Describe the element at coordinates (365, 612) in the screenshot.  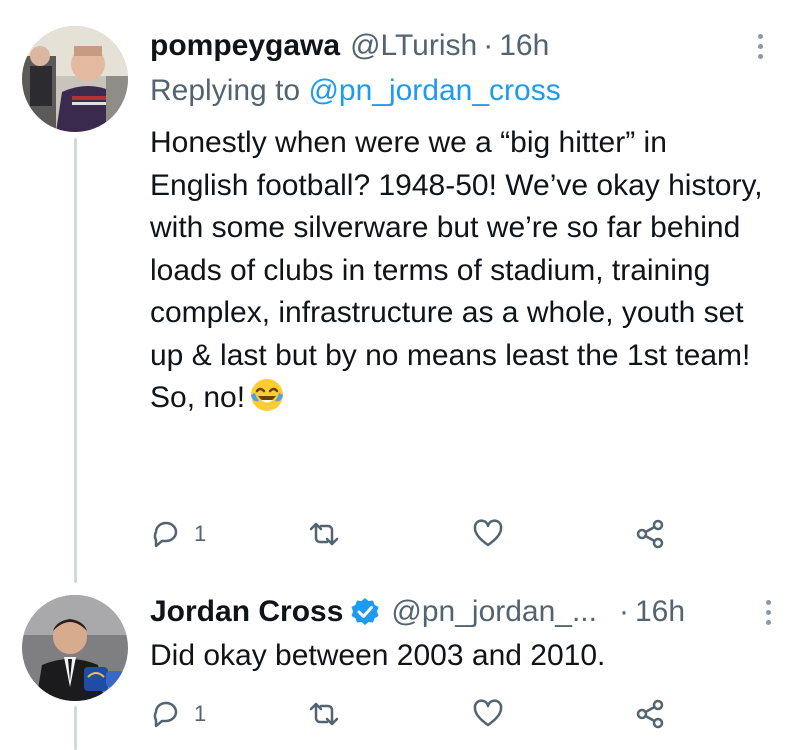
I see `verified-badge-icon` at that location.